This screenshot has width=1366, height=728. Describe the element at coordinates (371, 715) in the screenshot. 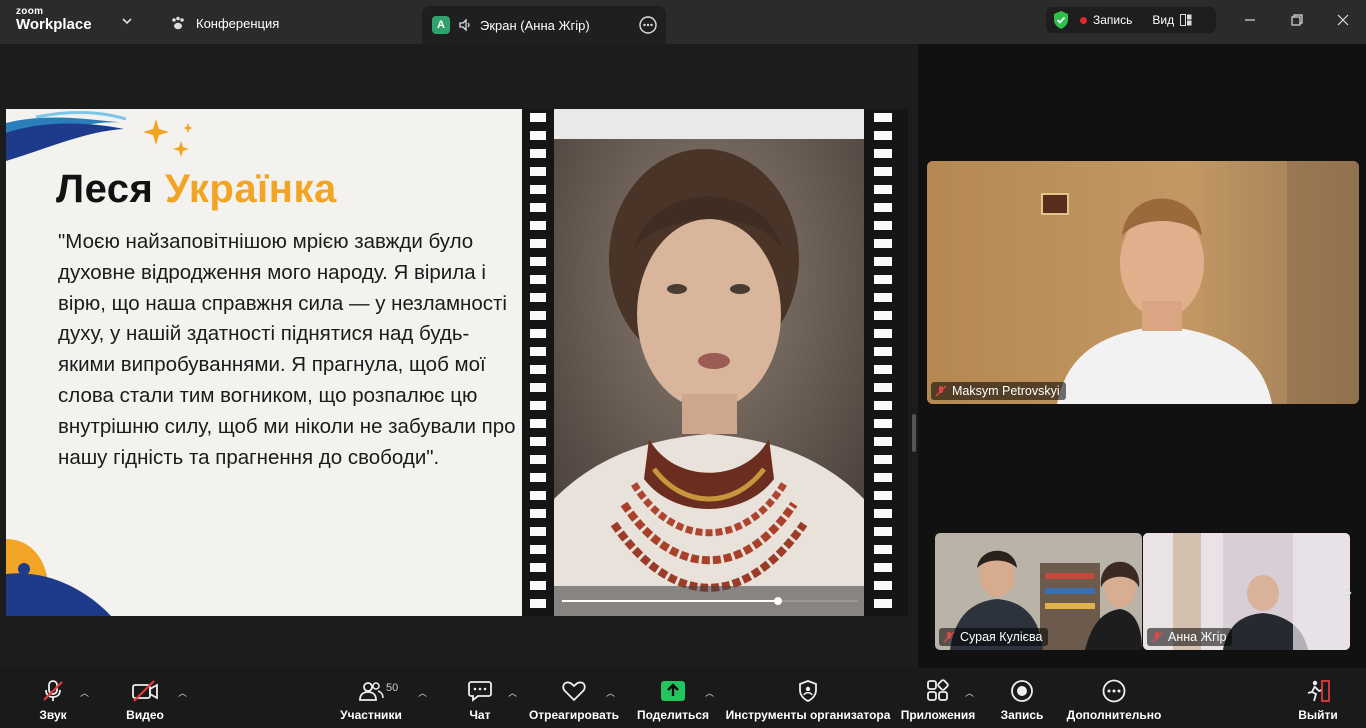

I see `participants-label: Участники` at that location.